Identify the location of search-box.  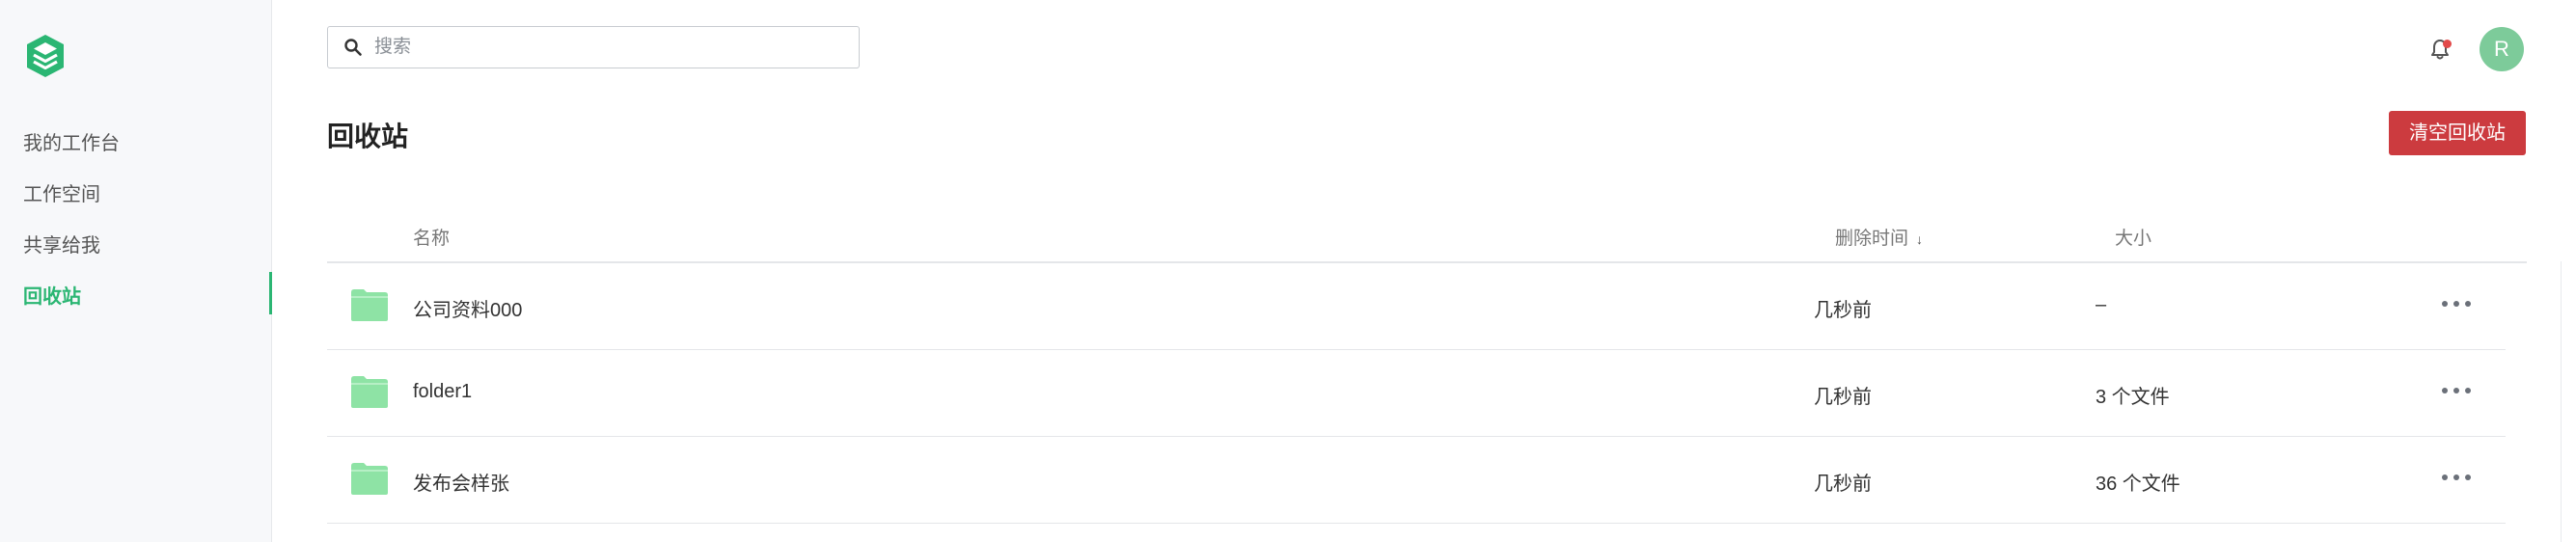
(593, 47).